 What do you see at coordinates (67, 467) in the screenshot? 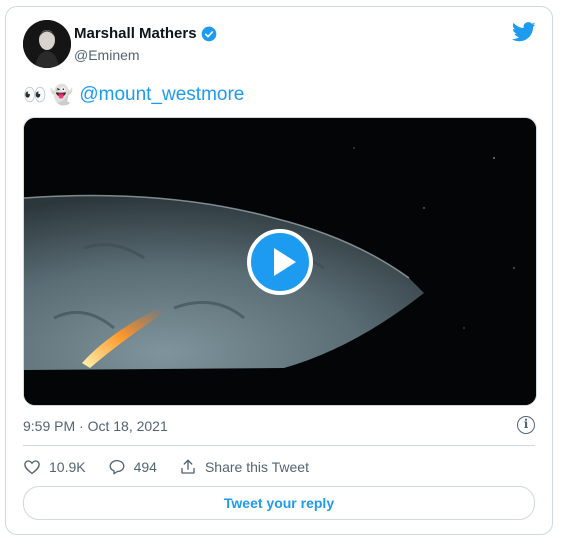
I see `like-count: 10.9K` at bounding box center [67, 467].